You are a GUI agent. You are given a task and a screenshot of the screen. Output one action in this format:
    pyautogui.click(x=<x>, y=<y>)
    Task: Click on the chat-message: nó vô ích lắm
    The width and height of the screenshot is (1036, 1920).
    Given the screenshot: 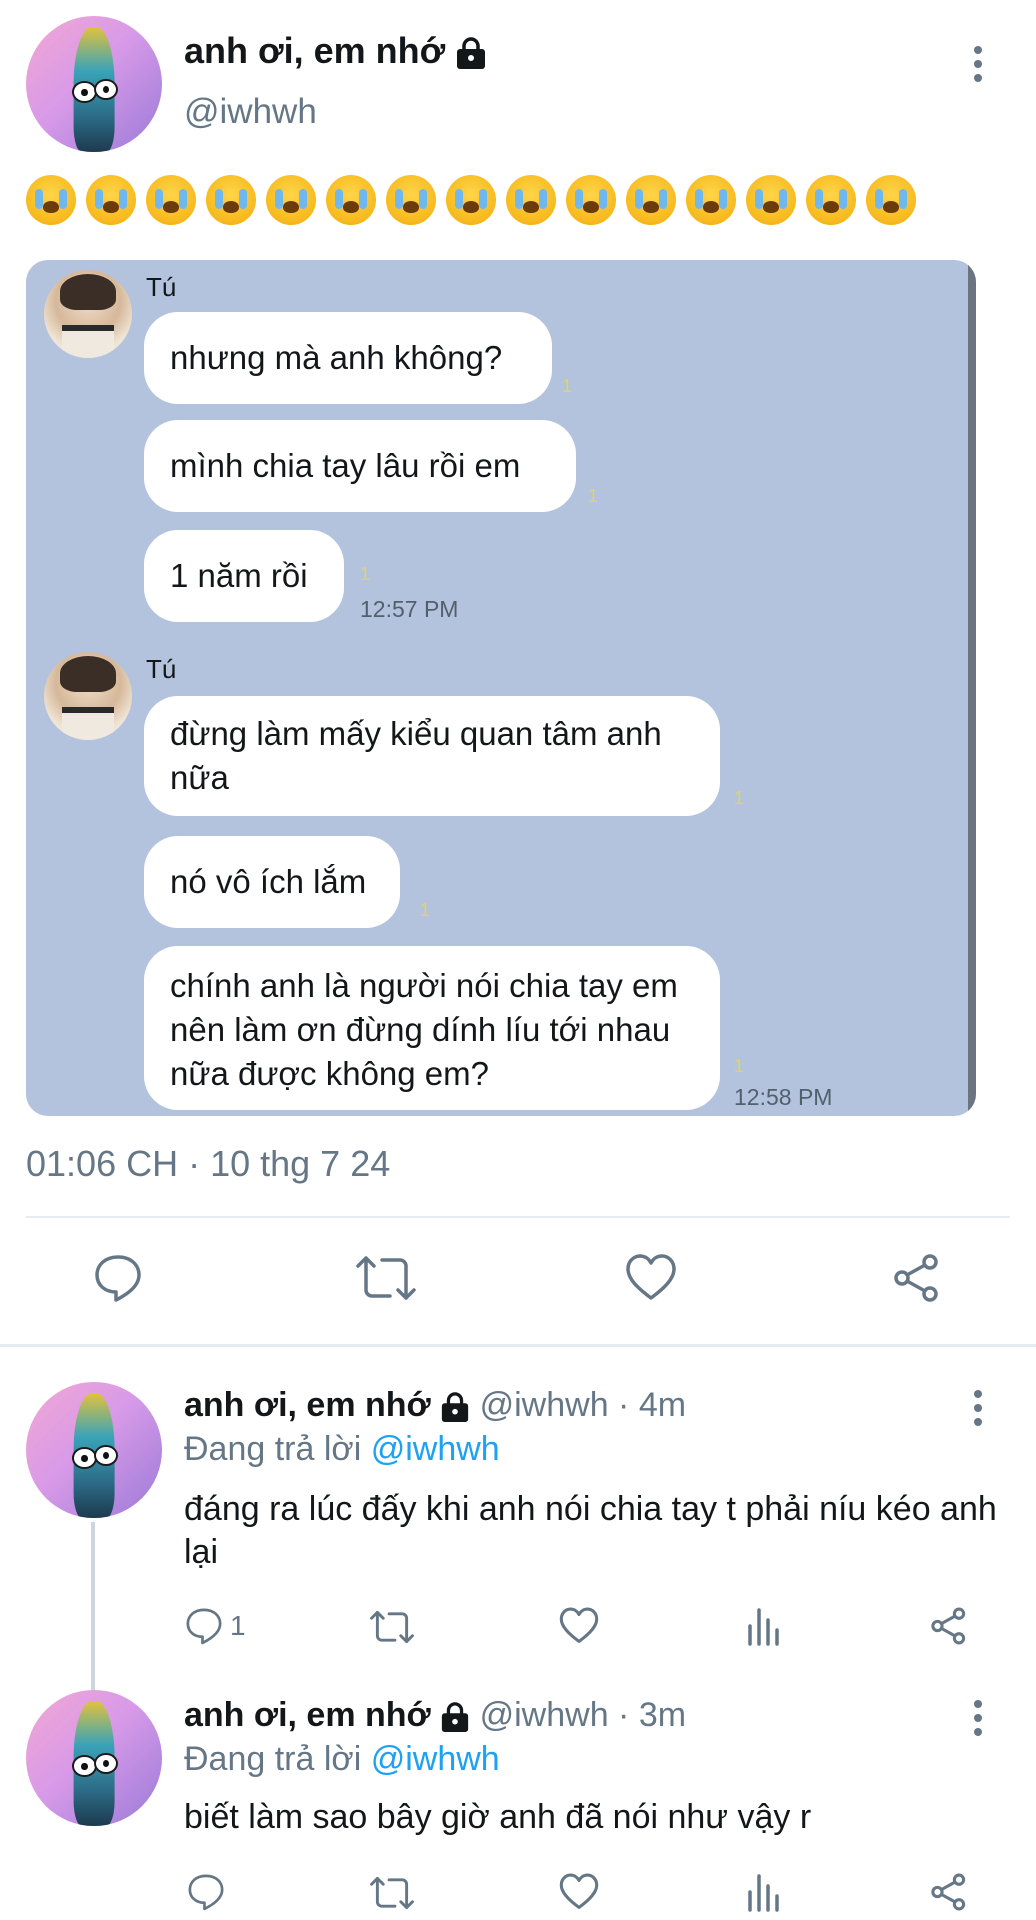 What is the action you would take?
    pyautogui.click(x=272, y=882)
    